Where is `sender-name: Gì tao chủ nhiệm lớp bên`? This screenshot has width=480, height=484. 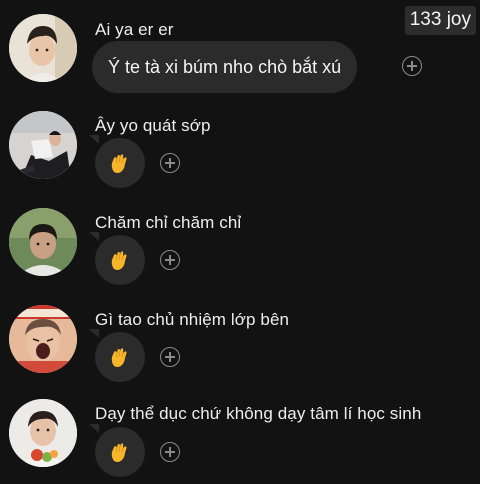
sender-name: Gì tao chủ nhiệm lớp bên is located at coordinates (192, 319).